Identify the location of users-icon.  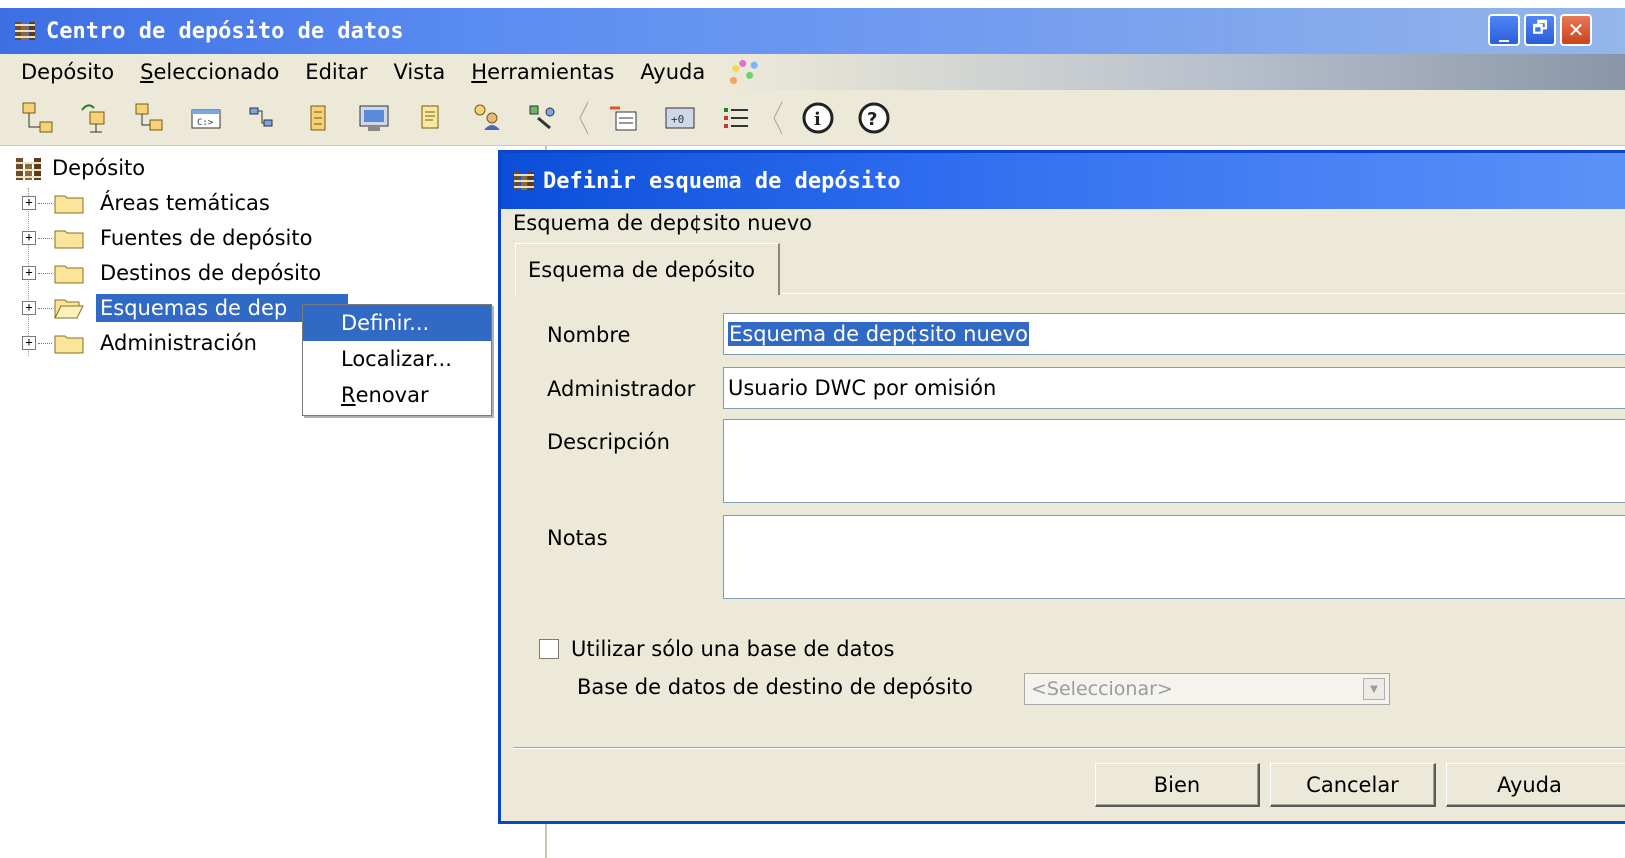
(486, 118).